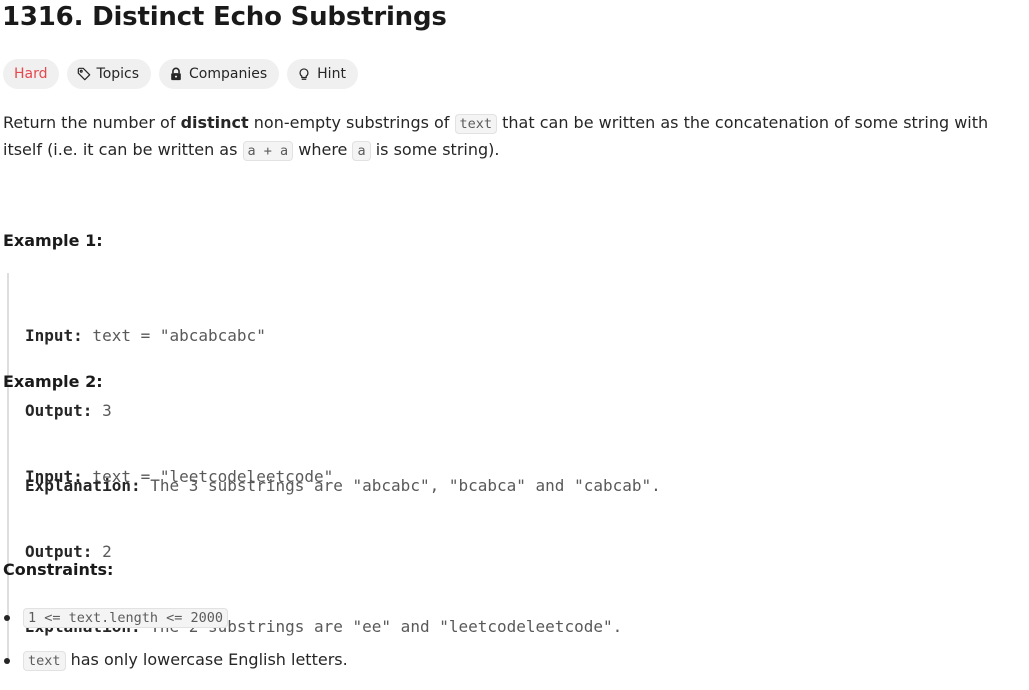  What do you see at coordinates (224, 17) in the screenshot?
I see `problem-title: 1316. Distinct Echo Substrings` at bounding box center [224, 17].